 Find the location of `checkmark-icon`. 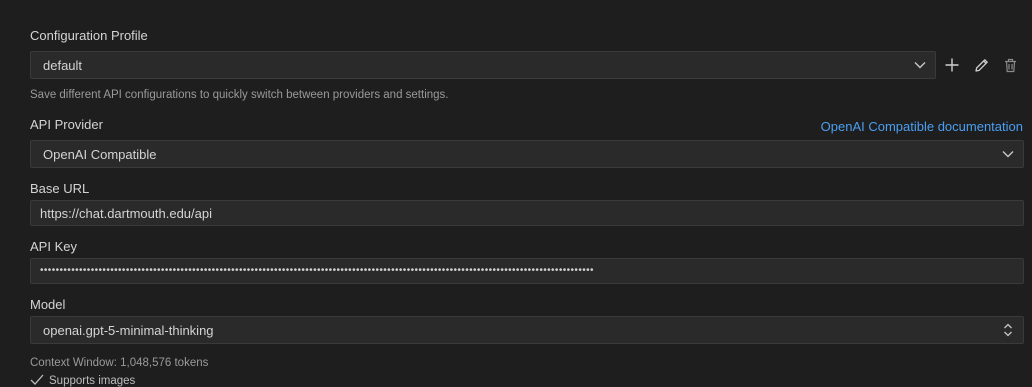

checkmark-icon is located at coordinates (37, 380).